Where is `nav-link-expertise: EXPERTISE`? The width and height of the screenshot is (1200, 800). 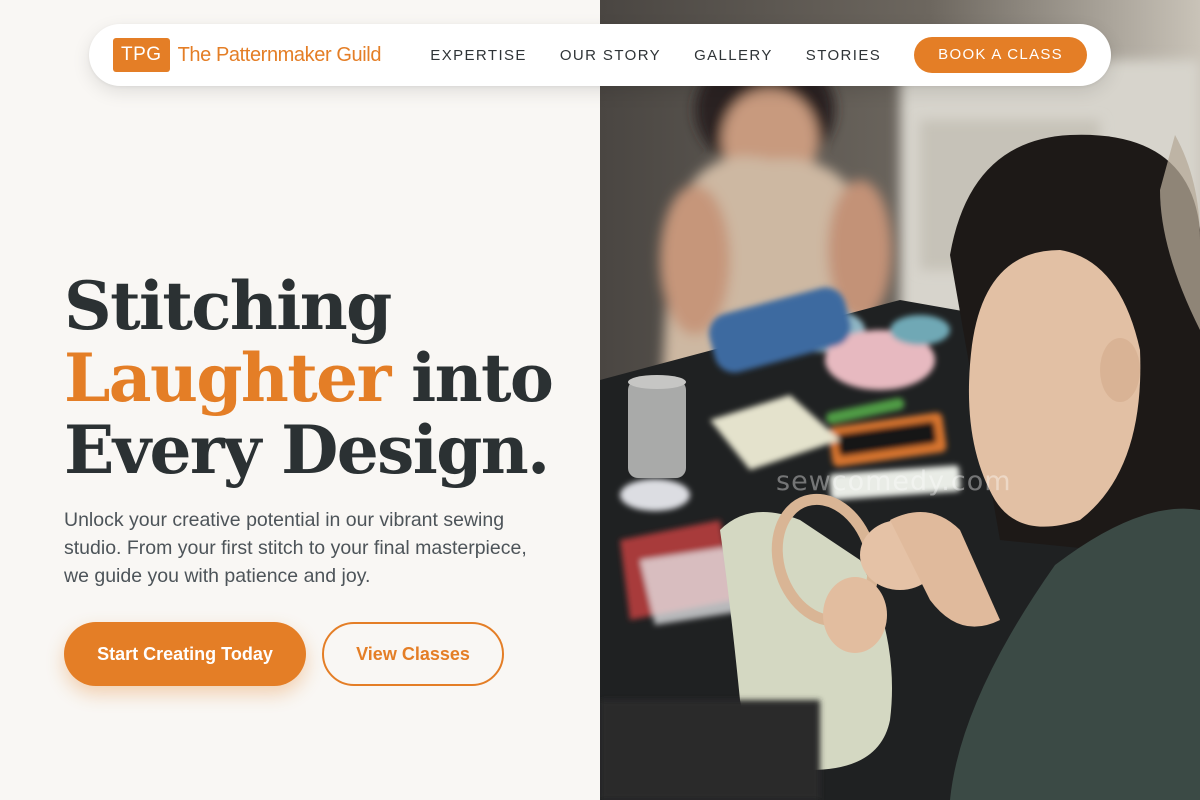
nav-link-expertise: EXPERTISE is located at coordinates (478, 55).